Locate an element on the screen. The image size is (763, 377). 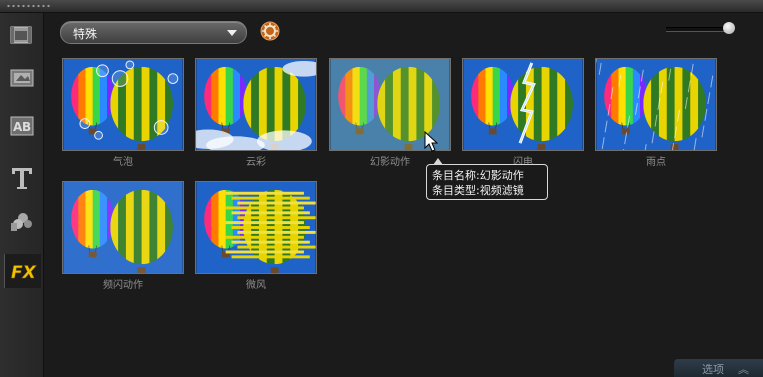
effect-label: 频闪动作 is located at coordinates (123, 285).